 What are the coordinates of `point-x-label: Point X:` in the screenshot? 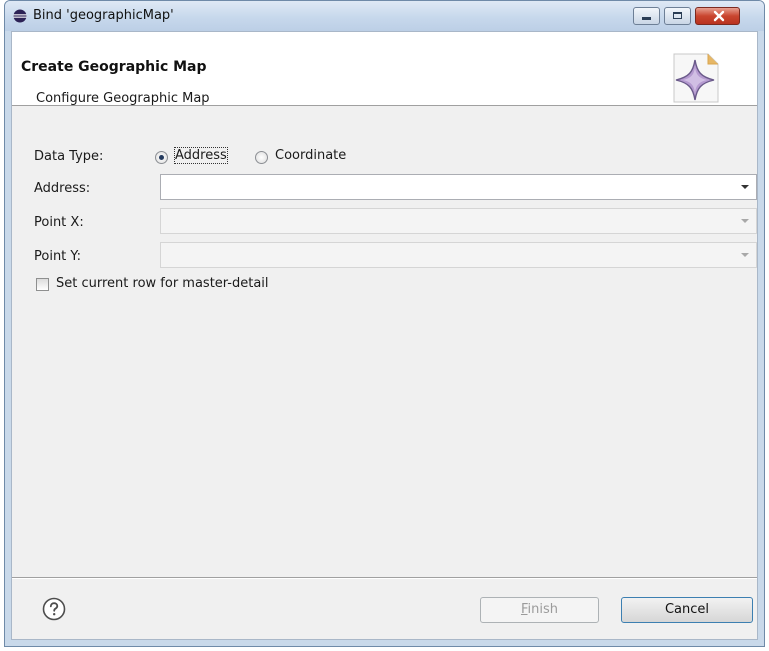 It's located at (59, 222).